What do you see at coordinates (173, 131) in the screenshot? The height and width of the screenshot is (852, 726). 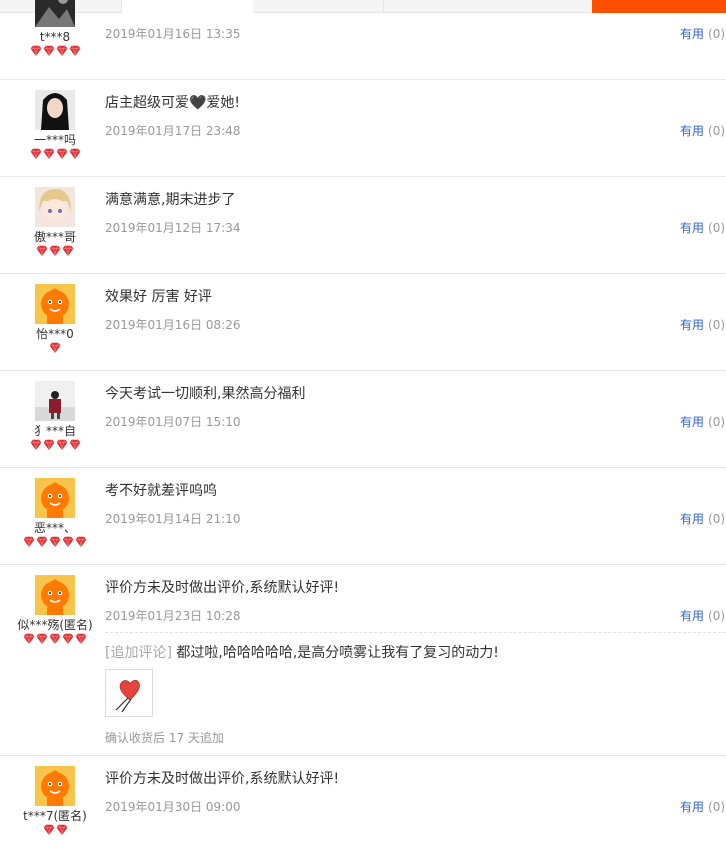 I see `review-date: 2019年01月17日 23:48` at bounding box center [173, 131].